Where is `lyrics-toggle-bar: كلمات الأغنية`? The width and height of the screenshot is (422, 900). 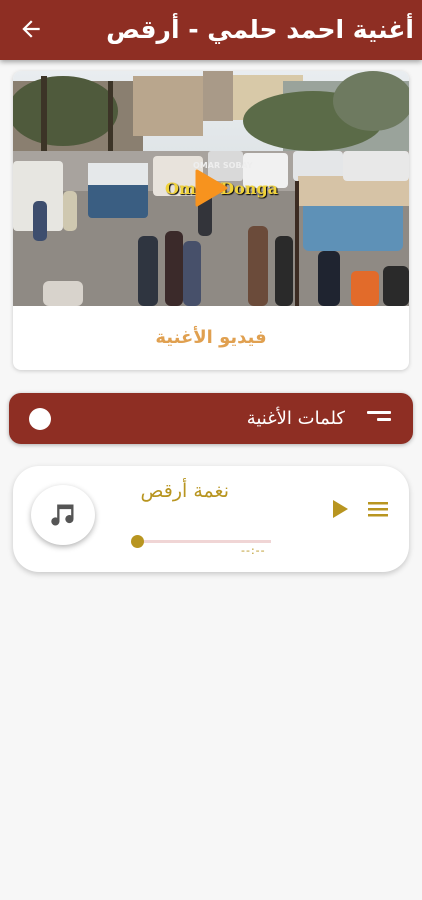
lyrics-toggle-bar: كلمات الأغنية is located at coordinates (211, 418).